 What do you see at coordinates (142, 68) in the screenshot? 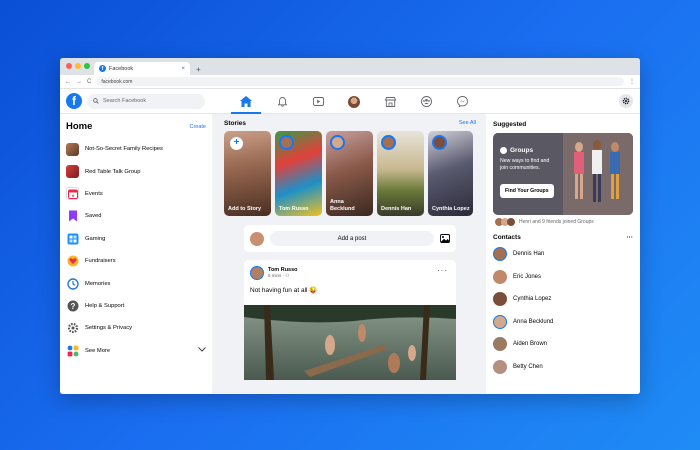
I see `browser-tab: f Facebook ×` at bounding box center [142, 68].